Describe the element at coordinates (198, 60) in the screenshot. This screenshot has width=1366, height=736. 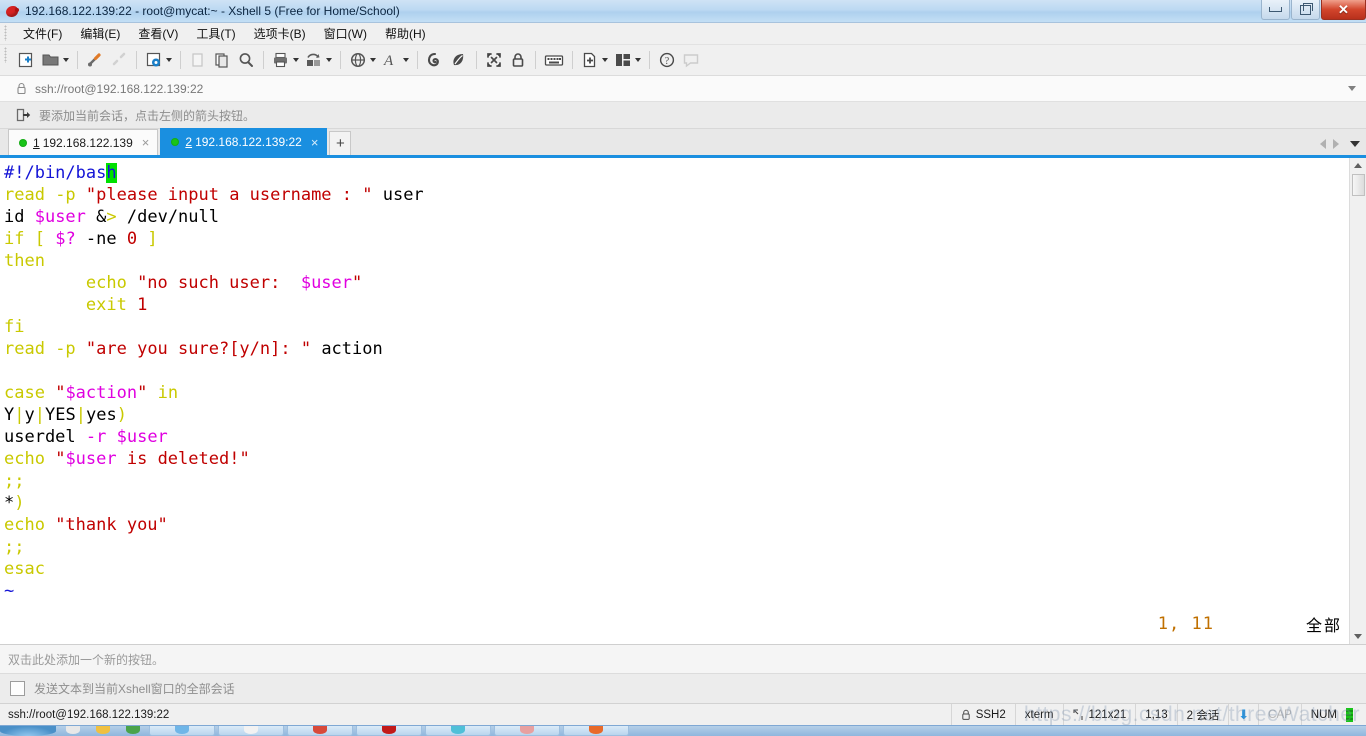
I see `copy-icon` at that location.